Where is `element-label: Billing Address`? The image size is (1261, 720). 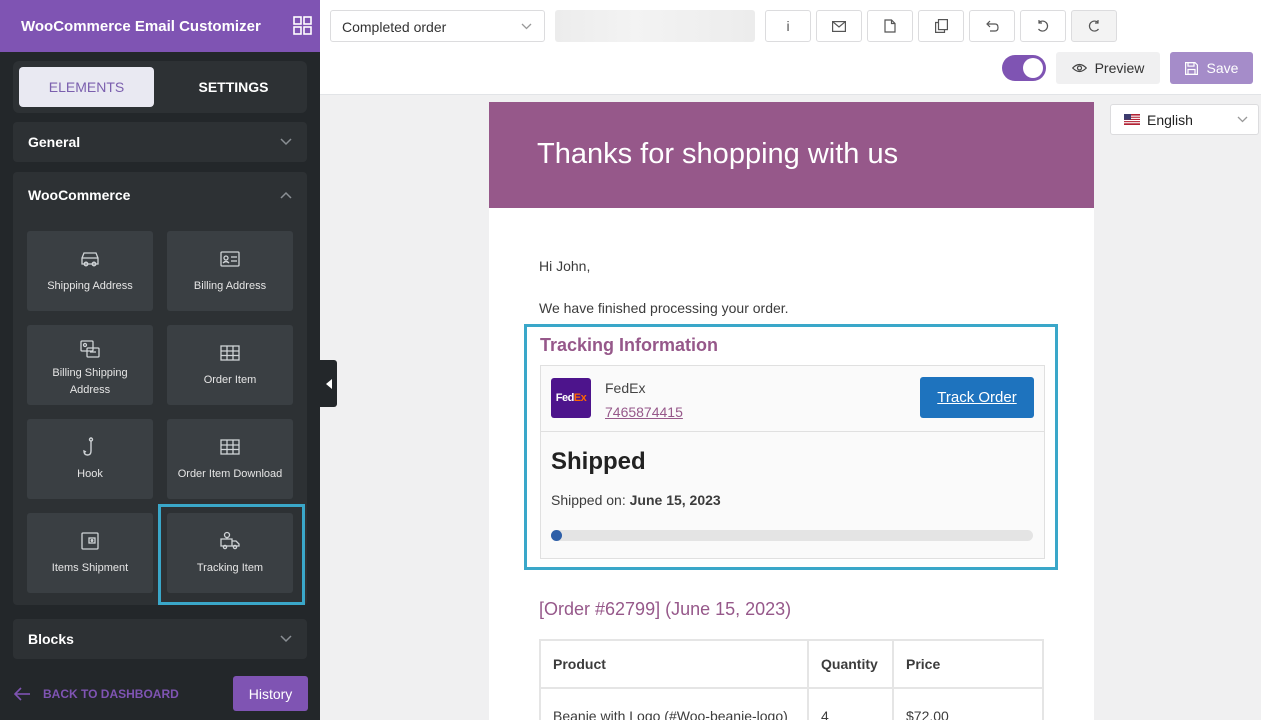
element-label: Billing Address is located at coordinates (230, 286).